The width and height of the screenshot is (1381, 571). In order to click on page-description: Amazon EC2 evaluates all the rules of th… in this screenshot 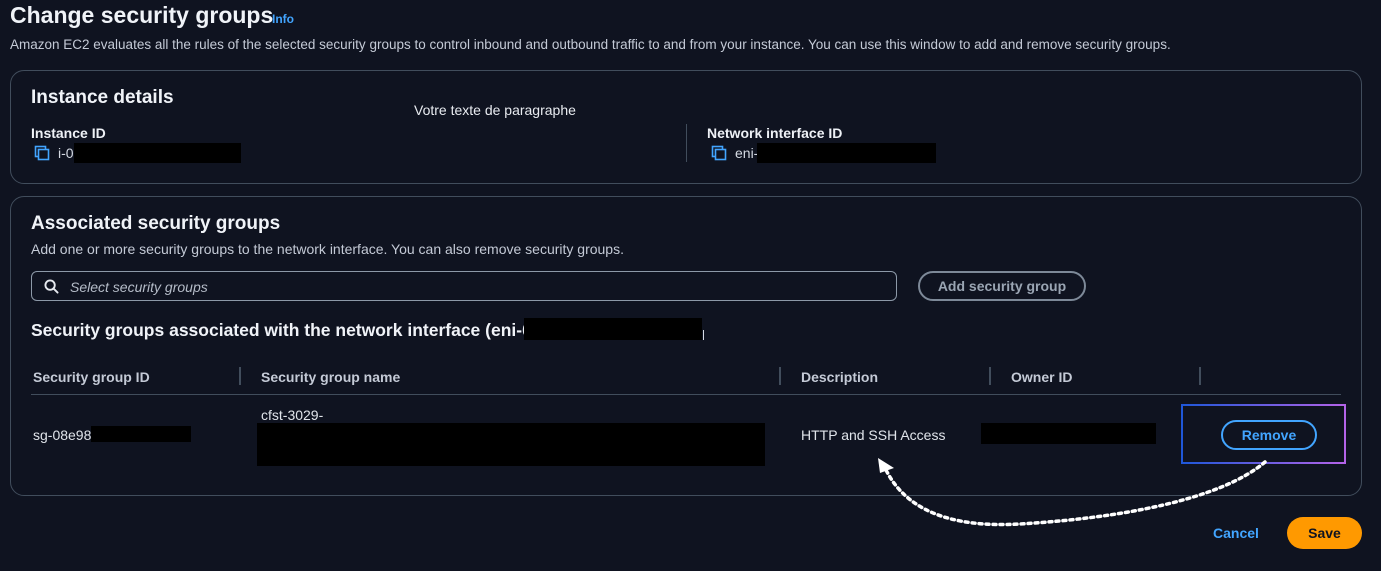, I will do `click(590, 44)`.